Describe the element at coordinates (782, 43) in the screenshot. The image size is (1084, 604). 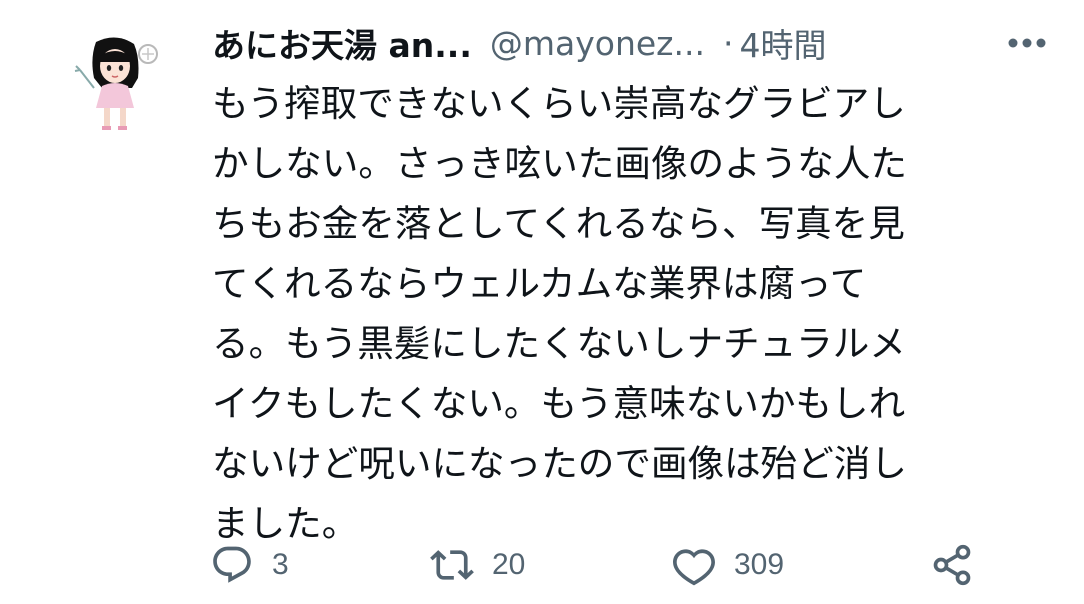
I see `timestamp: 4時間` at that location.